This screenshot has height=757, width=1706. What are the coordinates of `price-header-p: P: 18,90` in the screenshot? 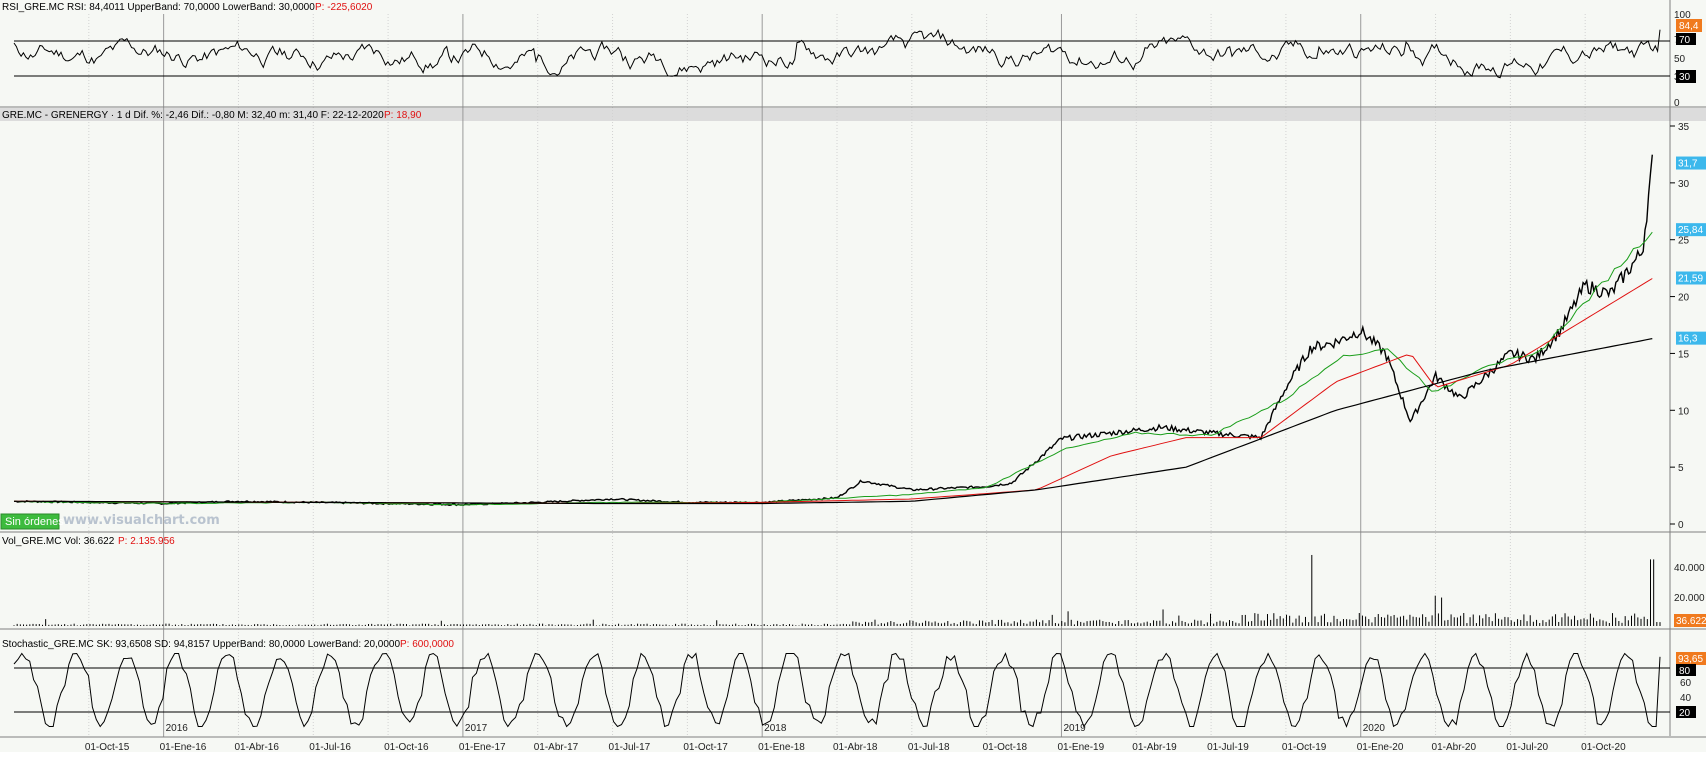 It's located at (403, 115).